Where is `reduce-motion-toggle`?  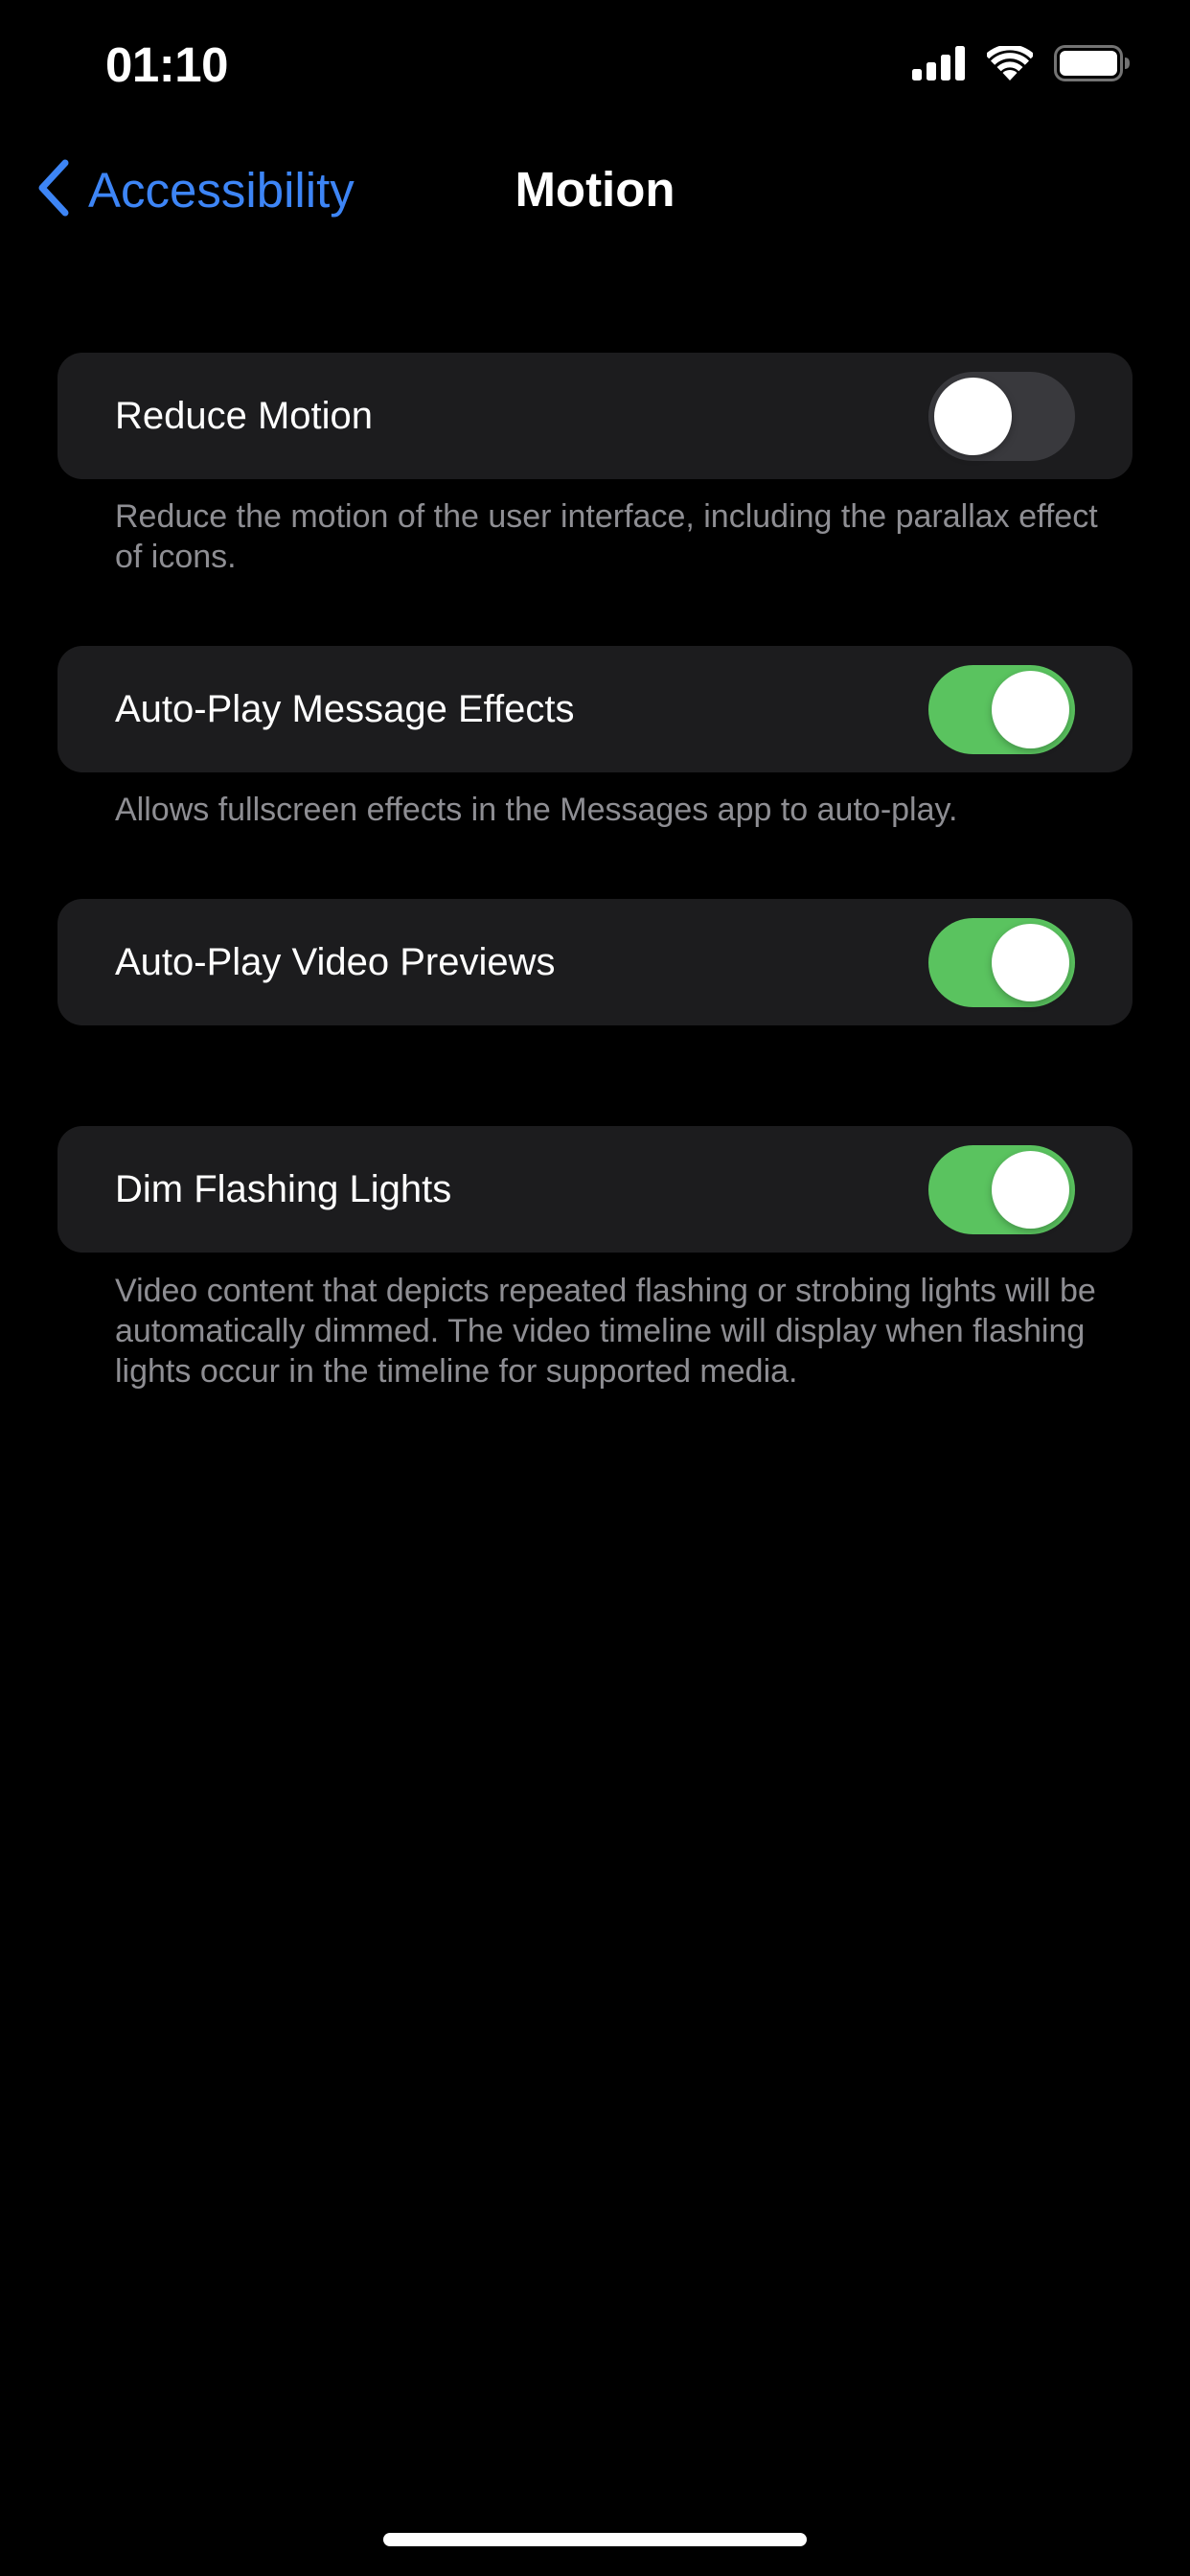
reduce-motion-toggle is located at coordinates (1002, 416).